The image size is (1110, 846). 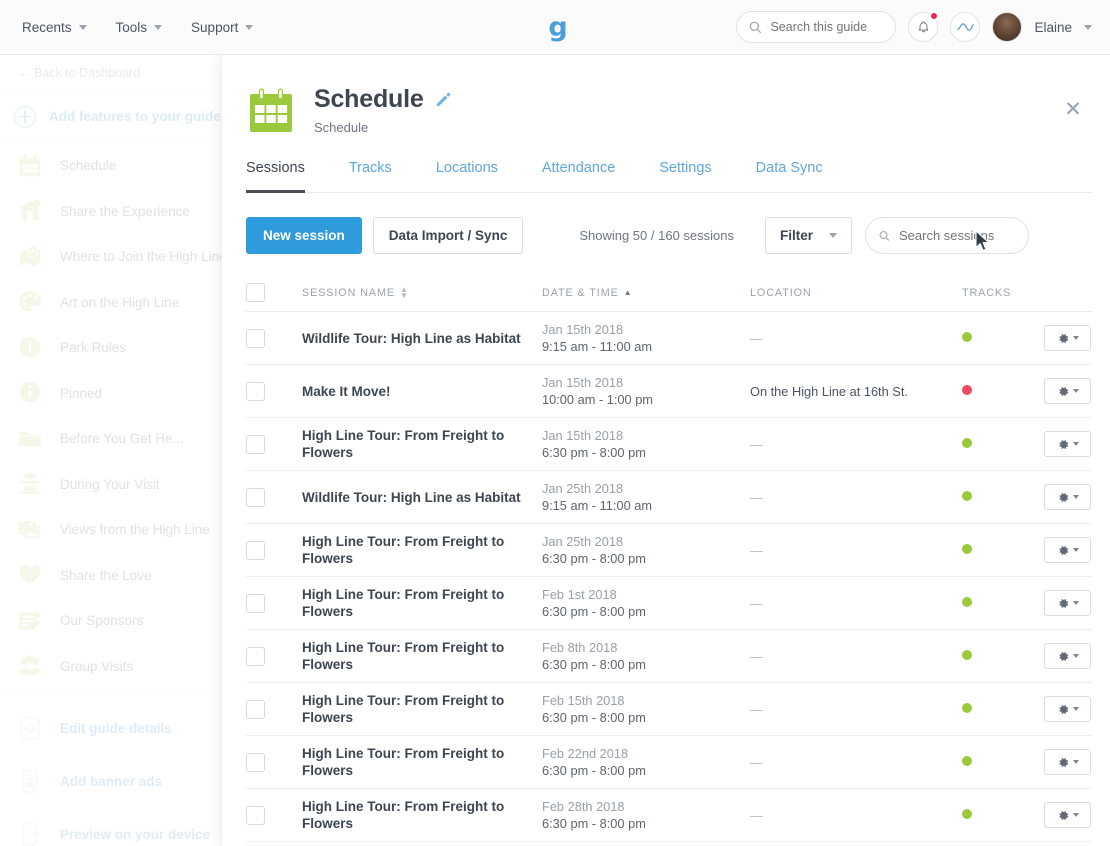 I want to click on modal-subtitle: Schedule, so click(x=341, y=127).